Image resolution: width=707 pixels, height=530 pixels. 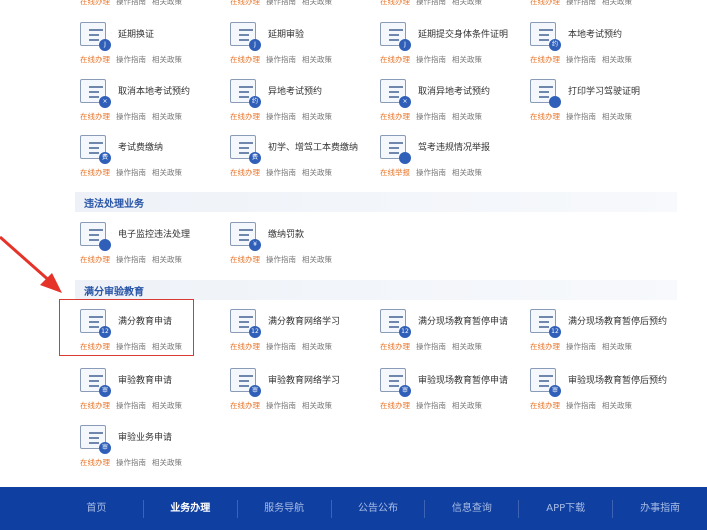 I want to click on service-title: 本地考试预约, so click(x=595, y=33).